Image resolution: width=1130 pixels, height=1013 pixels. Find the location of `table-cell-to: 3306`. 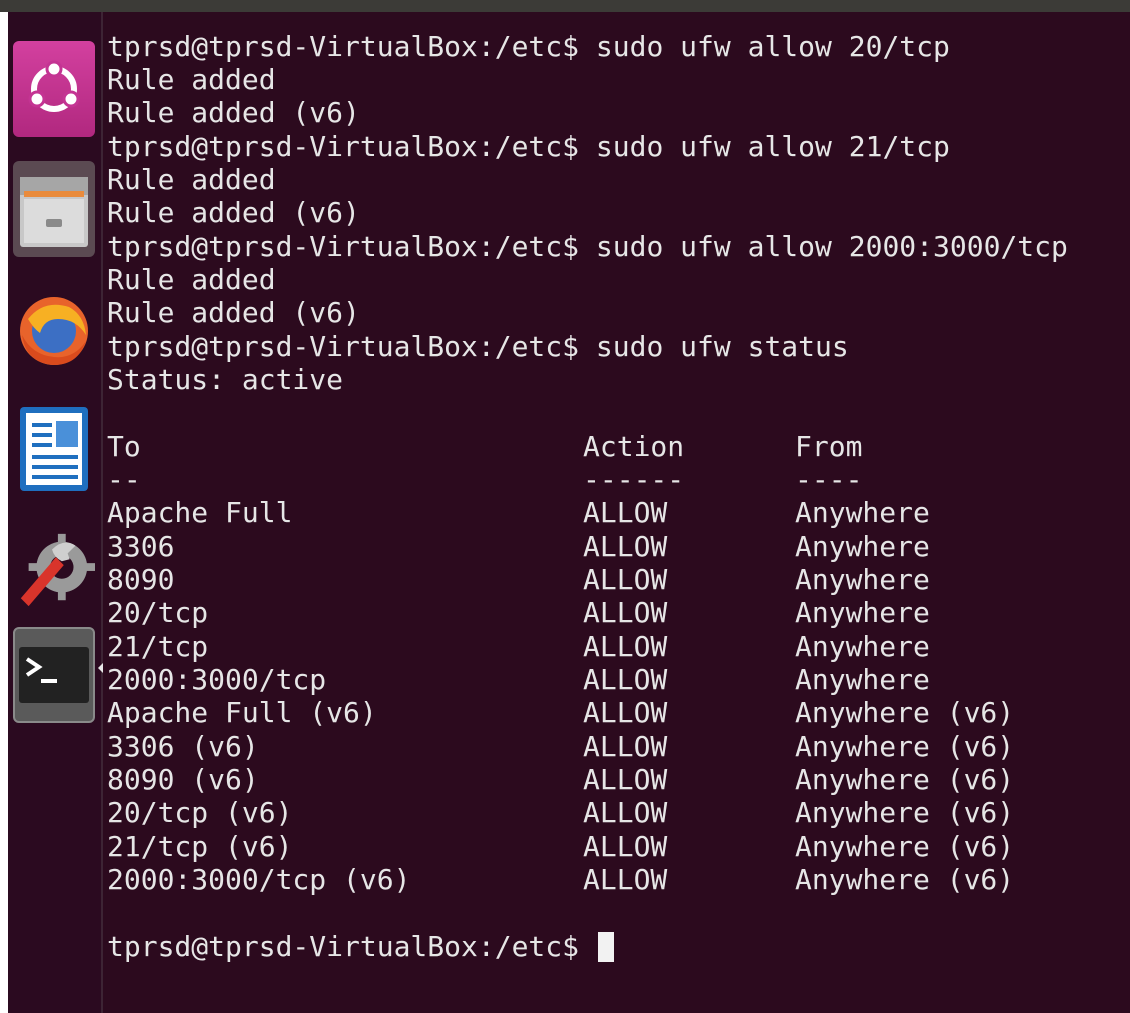

table-cell-to: 3306 is located at coordinates (141, 546).